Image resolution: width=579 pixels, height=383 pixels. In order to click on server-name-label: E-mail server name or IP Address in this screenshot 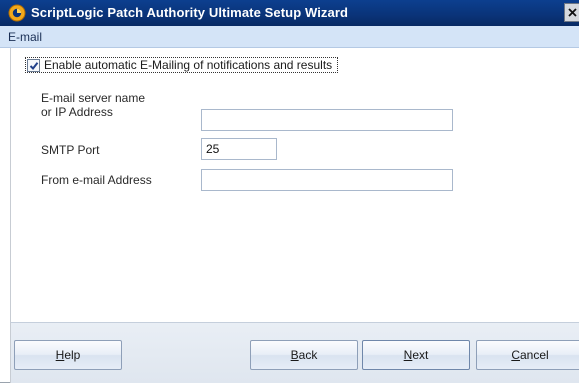, I will do `click(93, 105)`.